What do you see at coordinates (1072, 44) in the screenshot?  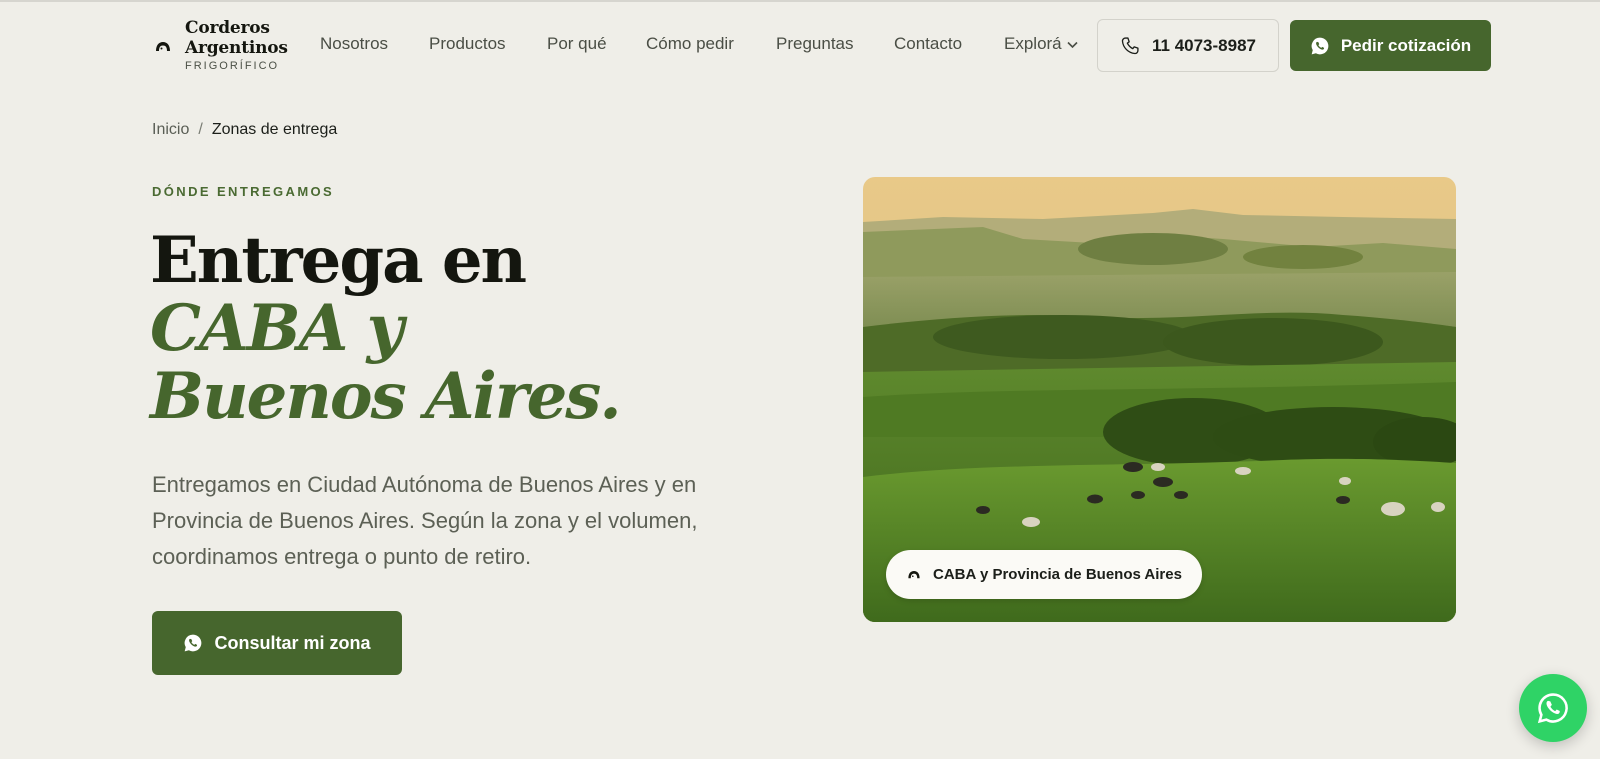 I see `chevron-down-icon` at bounding box center [1072, 44].